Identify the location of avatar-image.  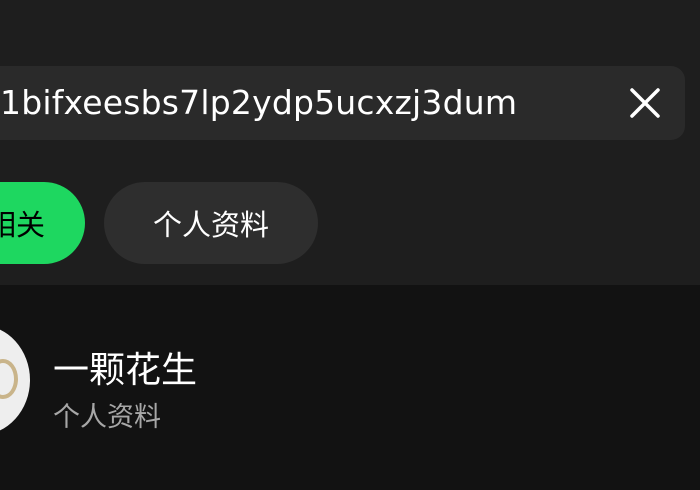
(9, 379).